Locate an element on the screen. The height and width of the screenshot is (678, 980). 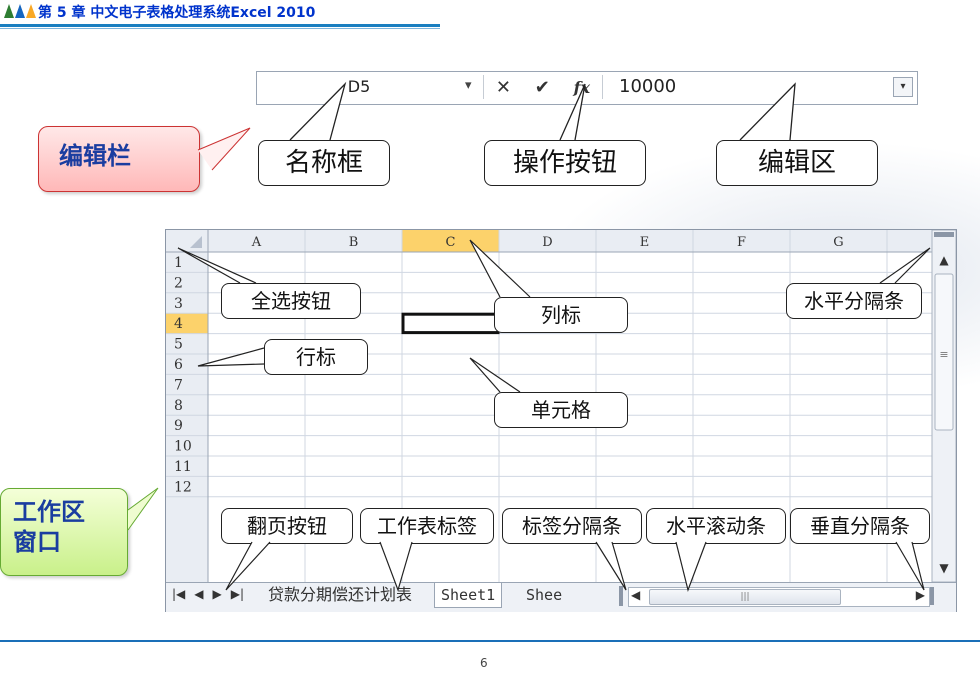
page-number: 6 is located at coordinates (484, 663).